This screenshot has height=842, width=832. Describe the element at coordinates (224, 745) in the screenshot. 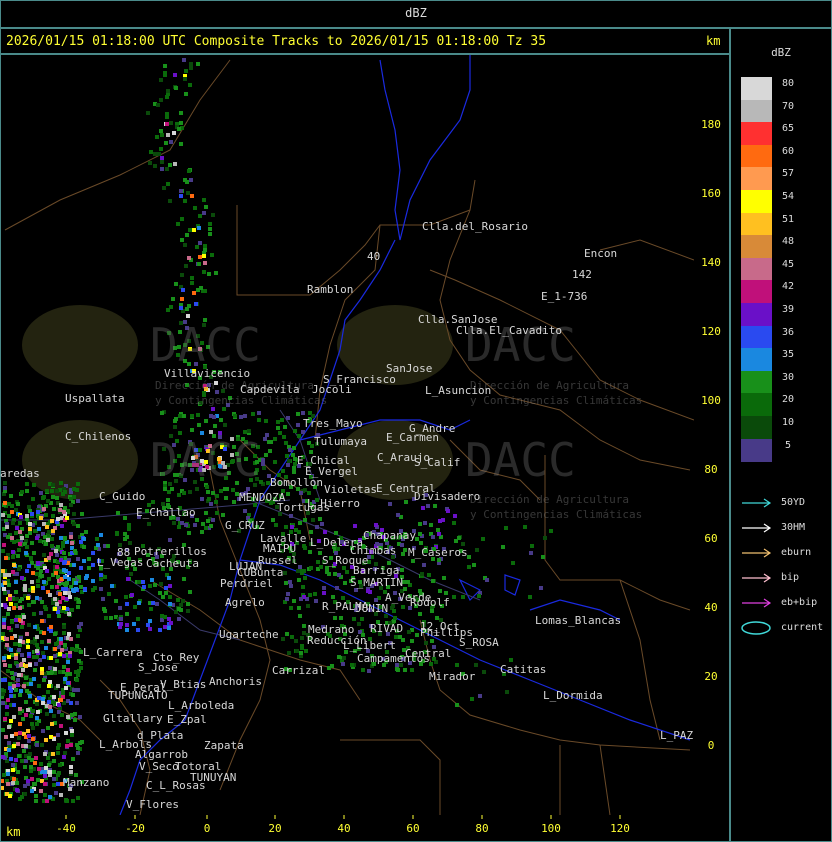

I see `place-label: Zapata` at that location.